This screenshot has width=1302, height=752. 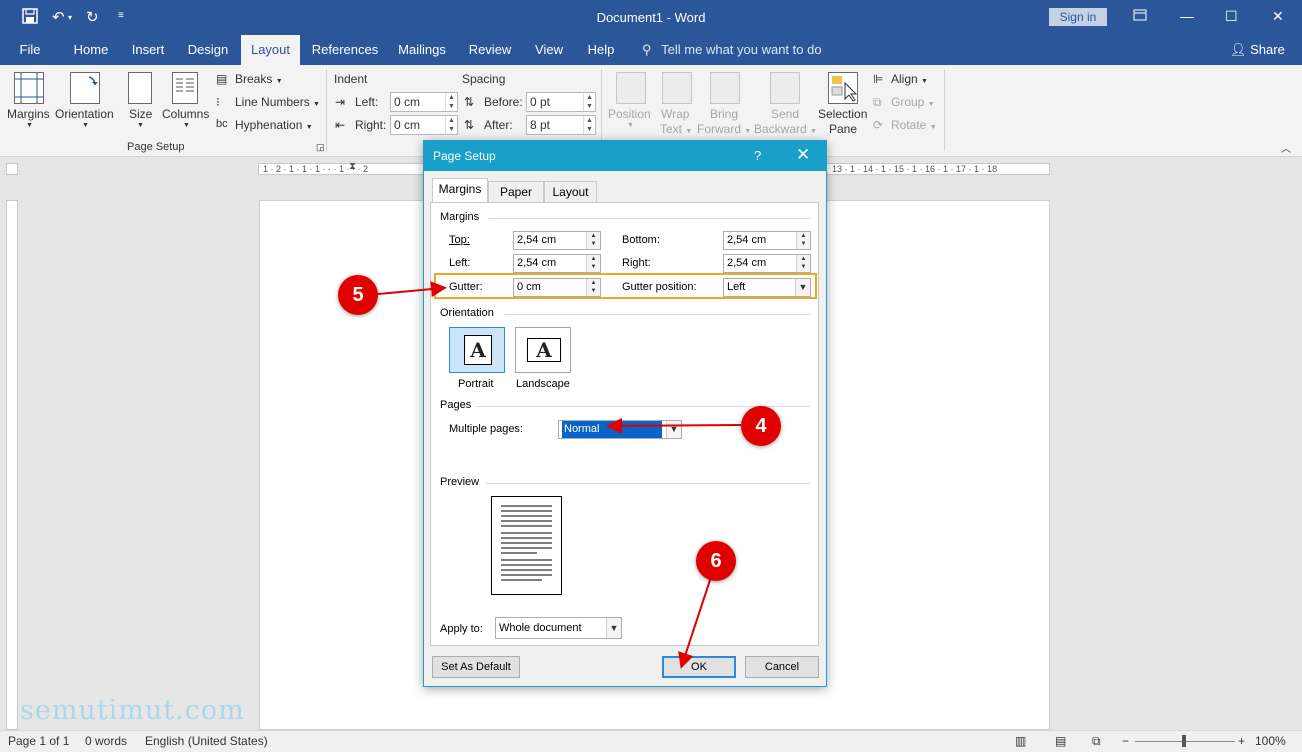 I want to click on step-6-badge: 6, so click(x=716, y=561).